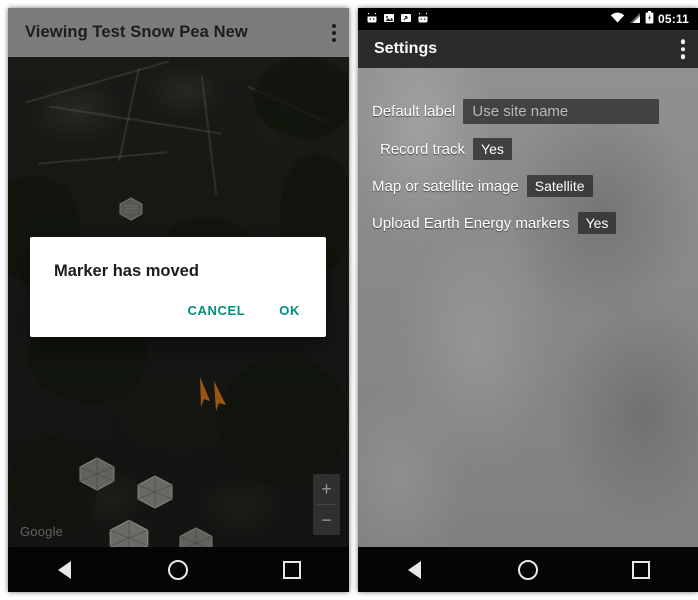 The height and width of the screenshot is (600, 698). What do you see at coordinates (471, 223) in the screenshot?
I see `setting-label: Upload Earth Energy markers` at bounding box center [471, 223].